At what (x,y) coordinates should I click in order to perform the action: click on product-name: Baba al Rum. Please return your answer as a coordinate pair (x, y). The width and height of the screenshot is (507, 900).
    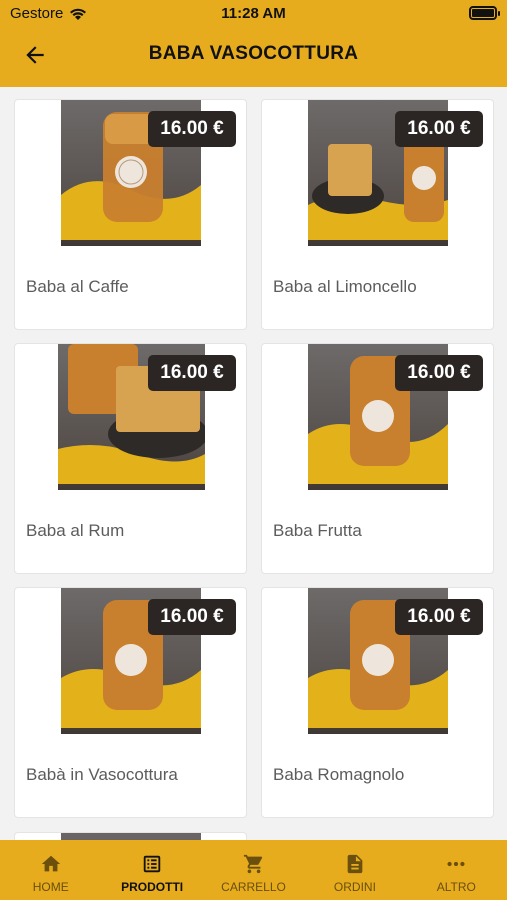
    Looking at the image, I should click on (75, 530).